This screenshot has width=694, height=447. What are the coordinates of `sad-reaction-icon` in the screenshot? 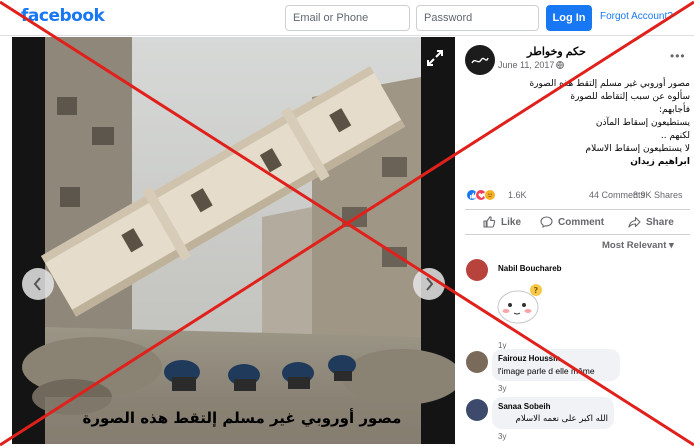 It's located at (490, 195).